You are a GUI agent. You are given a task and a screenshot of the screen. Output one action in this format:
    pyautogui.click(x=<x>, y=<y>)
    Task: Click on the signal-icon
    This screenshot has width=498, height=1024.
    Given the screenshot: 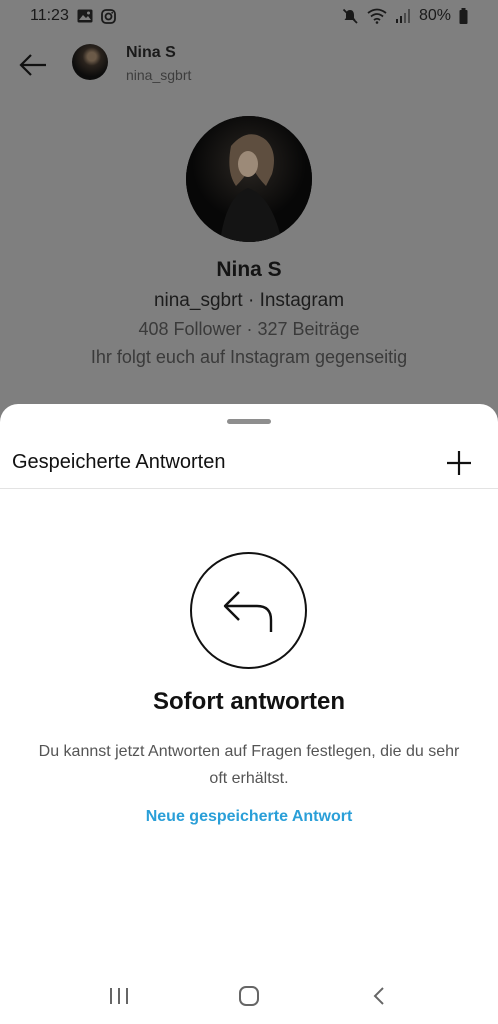 What is the action you would take?
    pyautogui.click(x=403, y=16)
    